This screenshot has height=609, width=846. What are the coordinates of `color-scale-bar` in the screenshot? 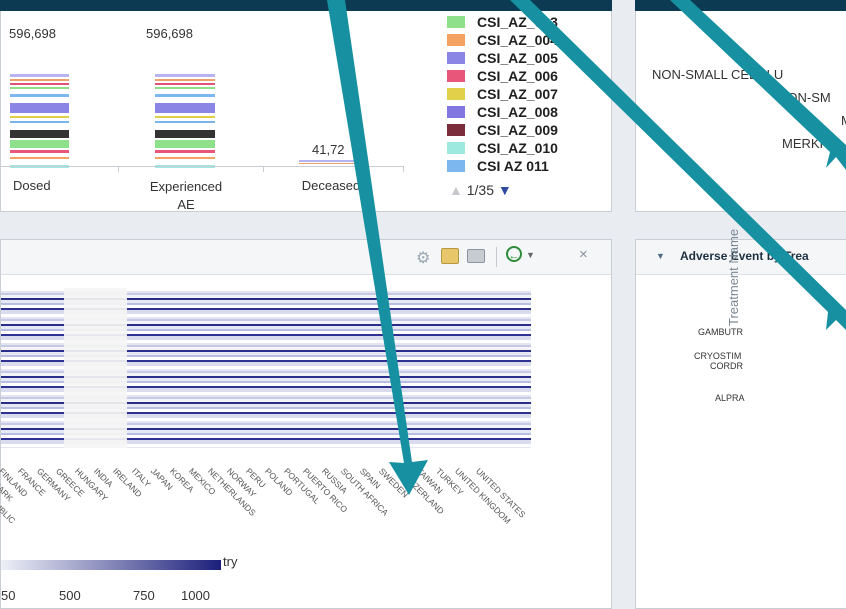 It's located at (111, 565).